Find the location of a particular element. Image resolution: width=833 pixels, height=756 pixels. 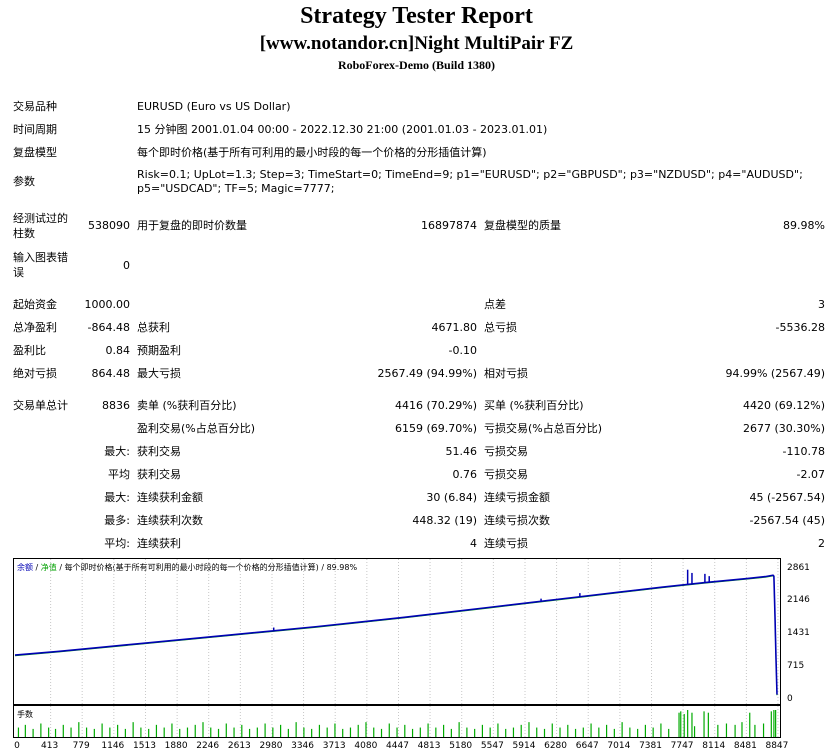

avg-loss-label: 亏损交易 is located at coordinates (506, 474).